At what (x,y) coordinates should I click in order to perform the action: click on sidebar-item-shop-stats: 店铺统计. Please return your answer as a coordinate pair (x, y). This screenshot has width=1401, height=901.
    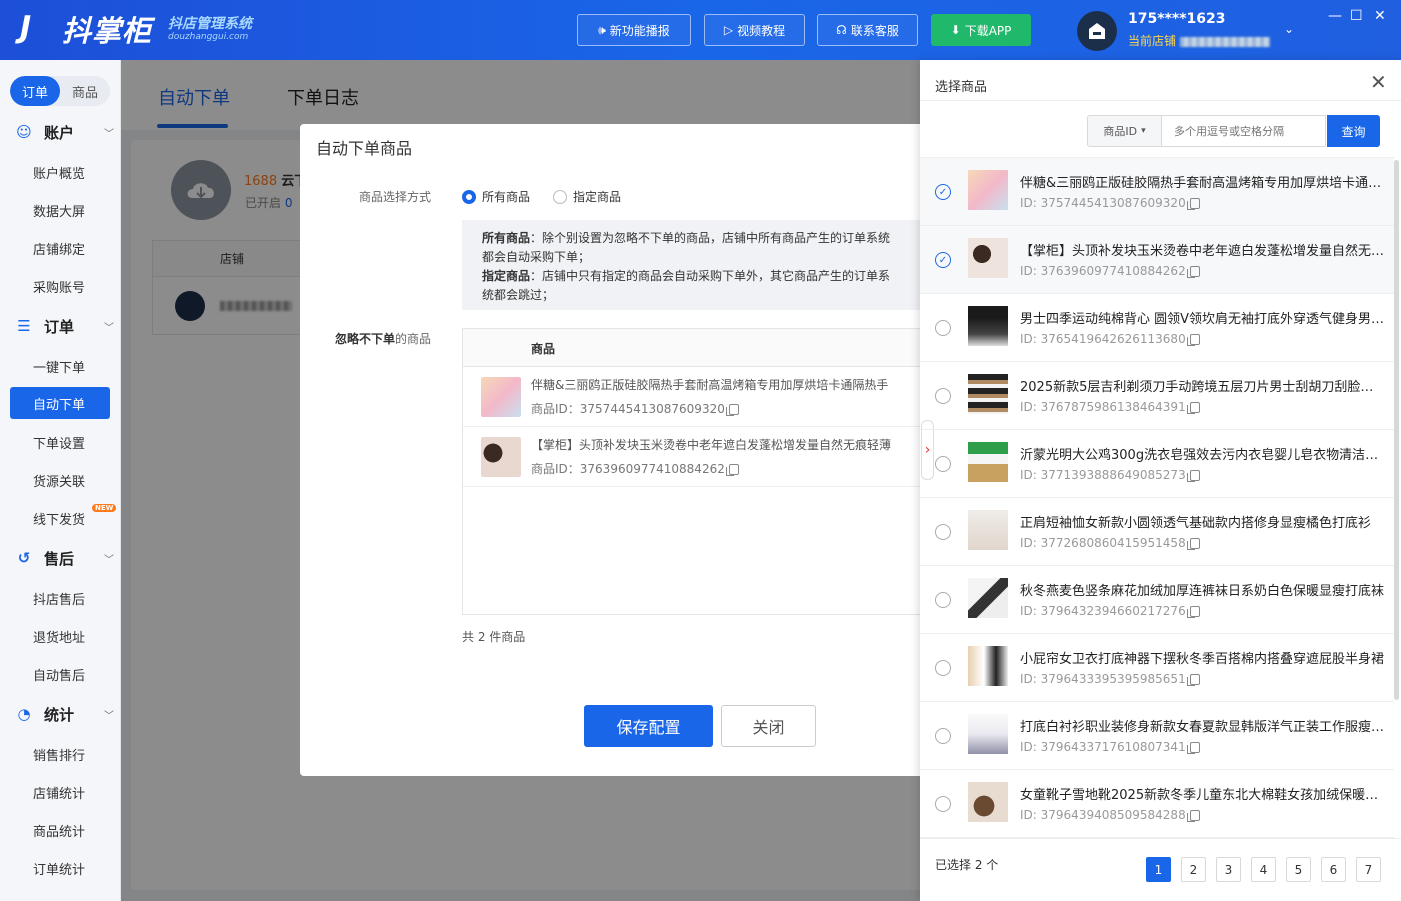
    Looking at the image, I should click on (60, 792).